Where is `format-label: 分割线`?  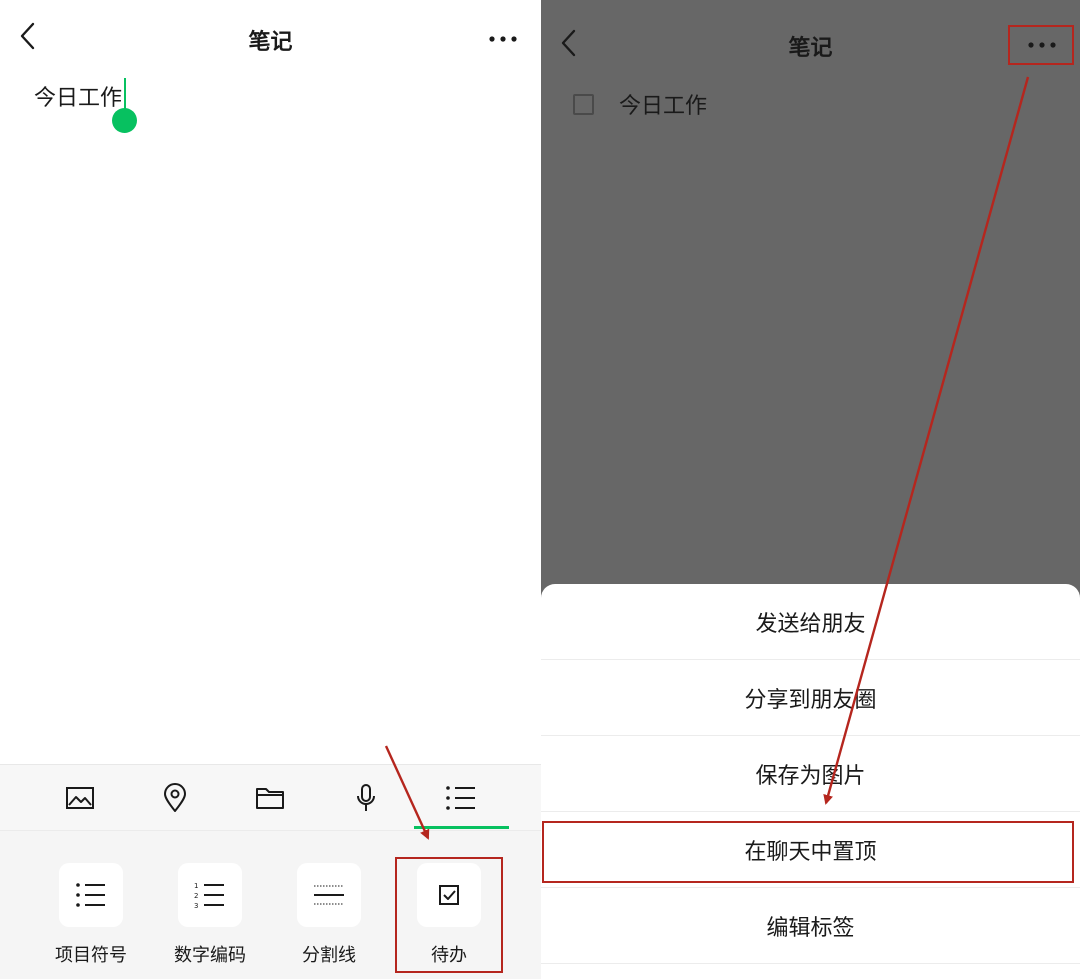 format-label: 分割线 is located at coordinates (329, 955).